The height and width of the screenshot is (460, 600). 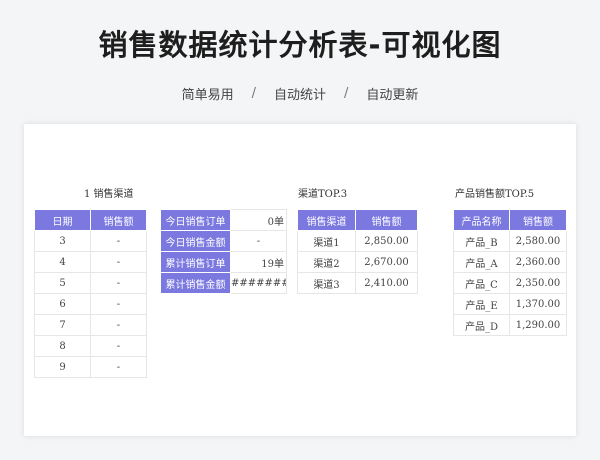 I want to click on table-row: 产品_D 1,290.00, so click(x=510, y=325).